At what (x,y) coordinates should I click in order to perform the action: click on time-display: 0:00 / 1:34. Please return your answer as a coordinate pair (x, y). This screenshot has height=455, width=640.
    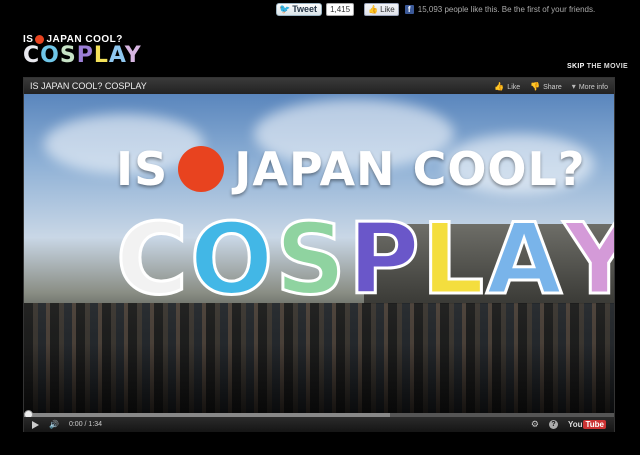
    Looking at the image, I should click on (85, 424).